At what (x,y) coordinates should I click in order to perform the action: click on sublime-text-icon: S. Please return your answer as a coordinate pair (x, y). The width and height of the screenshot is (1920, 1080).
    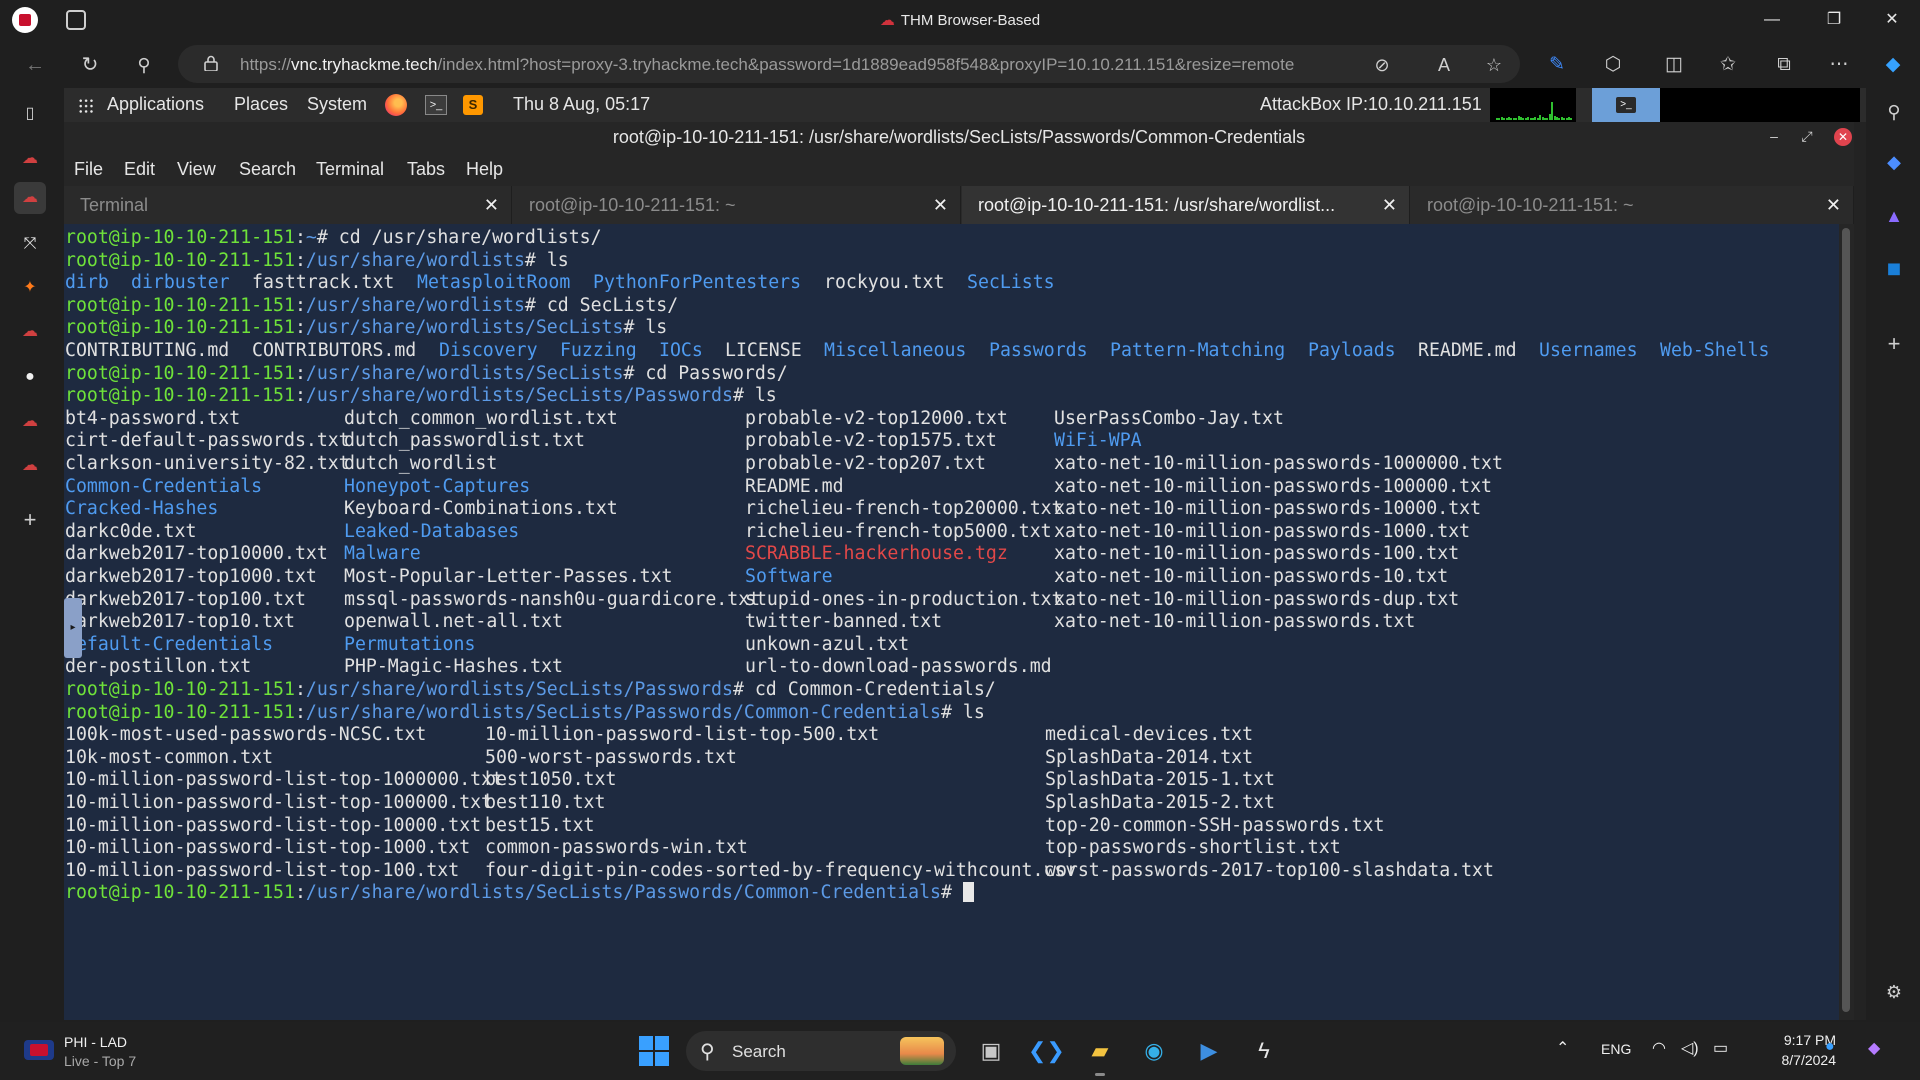
    Looking at the image, I should click on (473, 105).